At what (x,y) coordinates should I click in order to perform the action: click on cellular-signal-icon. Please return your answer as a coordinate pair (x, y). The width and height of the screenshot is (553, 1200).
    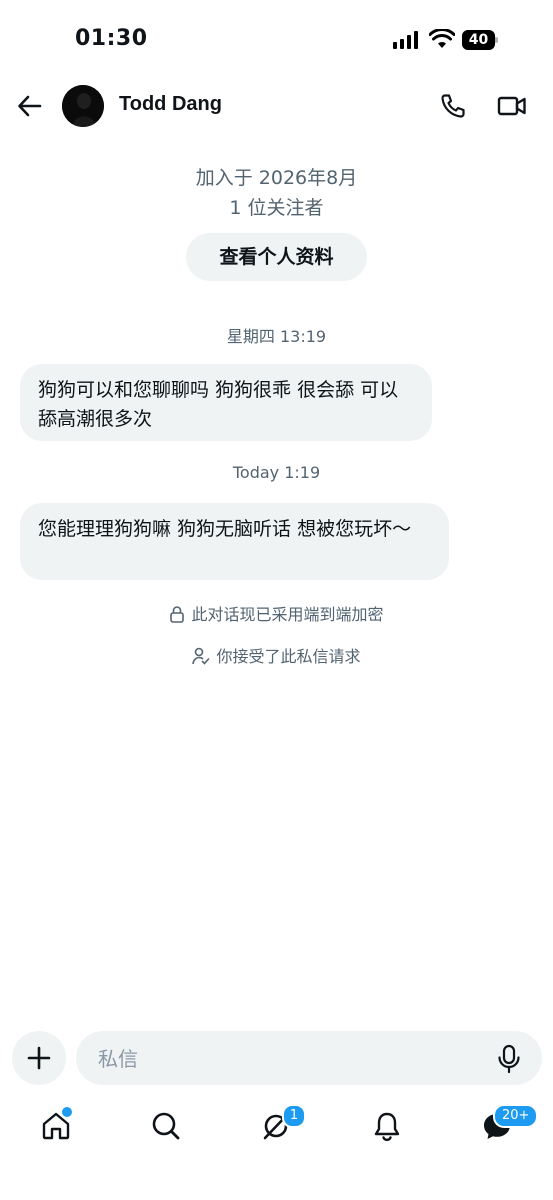
    Looking at the image, I should click on (406, 40).